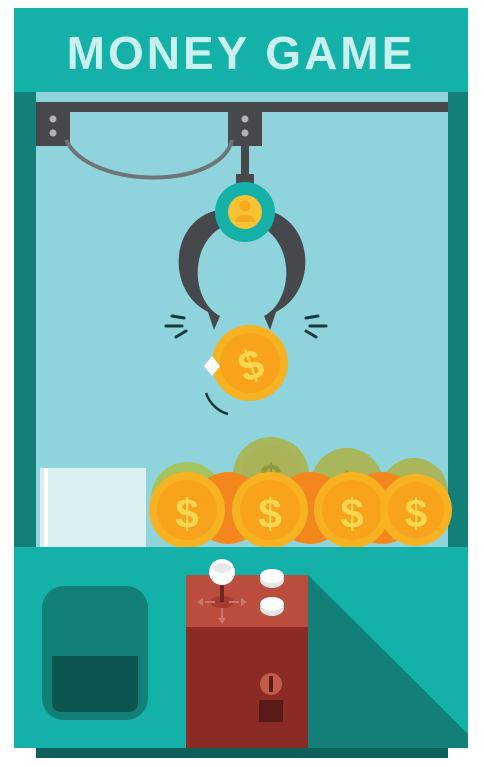  Describe the element at coordinates (300, 510) in the screenshot. I see `coin-pile-front: $ $ $ $` at that location.